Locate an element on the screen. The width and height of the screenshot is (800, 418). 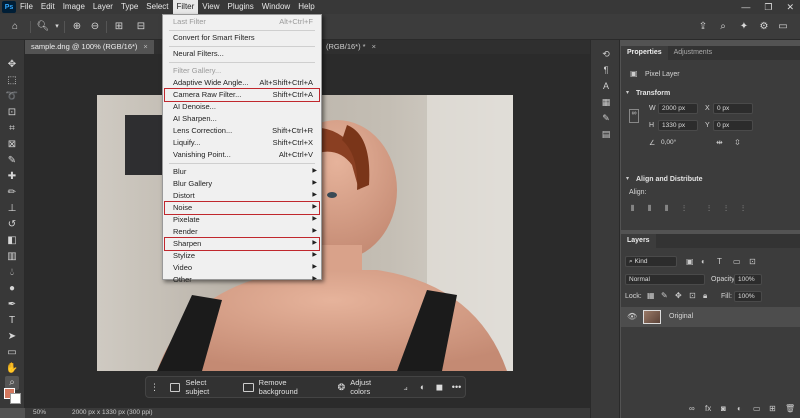
menu-item-blur-gallery: Blur Gallery ▶ is located at coordinates (242, 184).